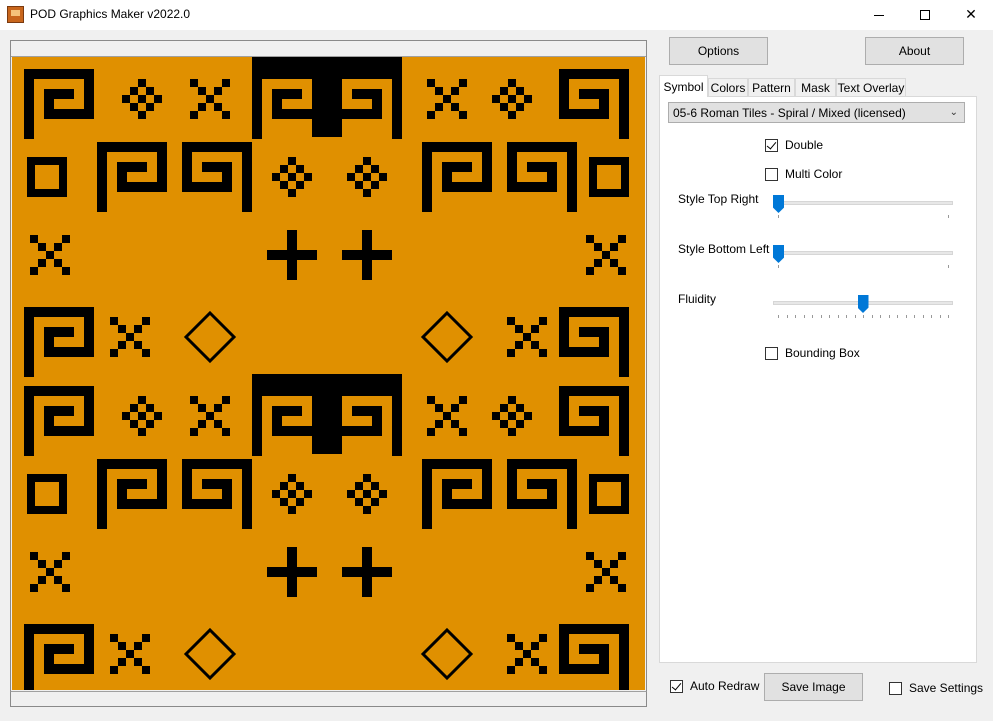 The width and height of the screenshot is (993, 721). What do you see at coordinates (718, 51) in the screenshot?
I see `options-button: Options` at bounding box center [718, 51].